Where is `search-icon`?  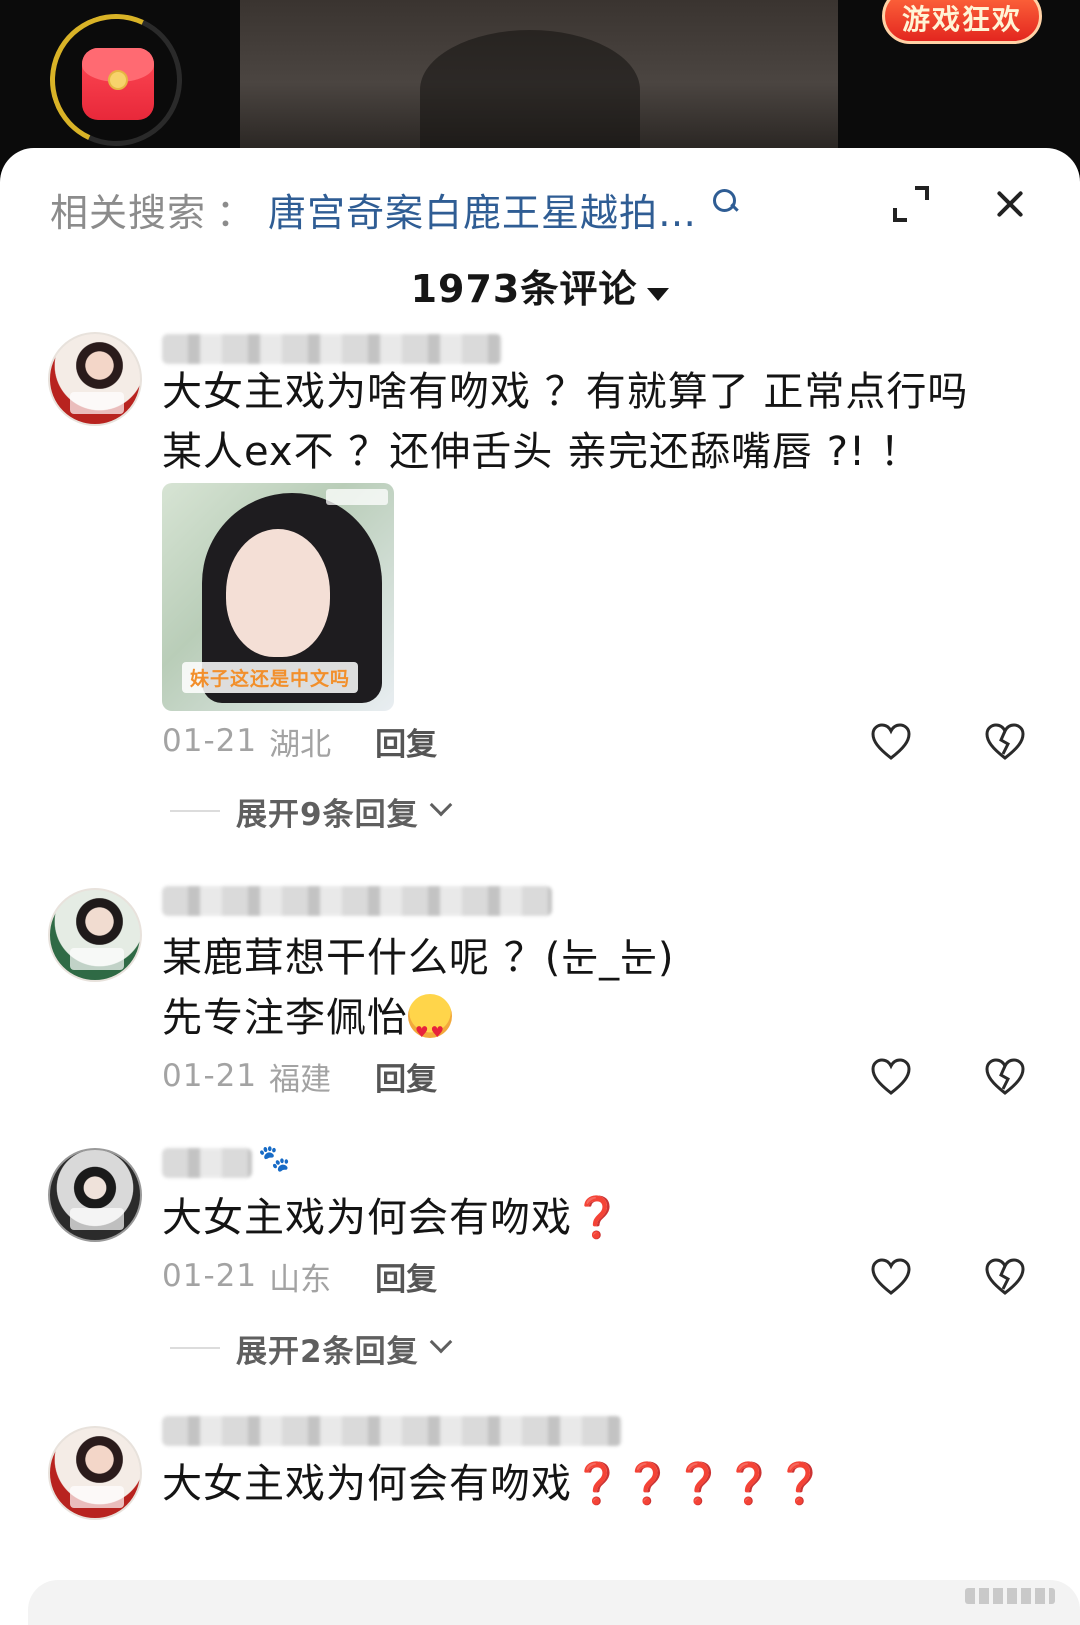
search-icon is located at coordinates (727, 203).